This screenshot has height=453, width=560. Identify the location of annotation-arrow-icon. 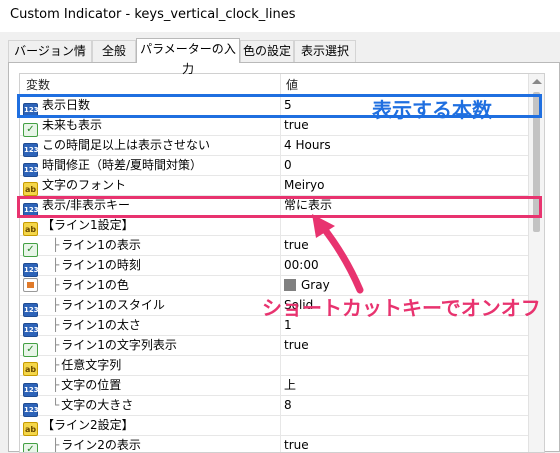
(338, 254).